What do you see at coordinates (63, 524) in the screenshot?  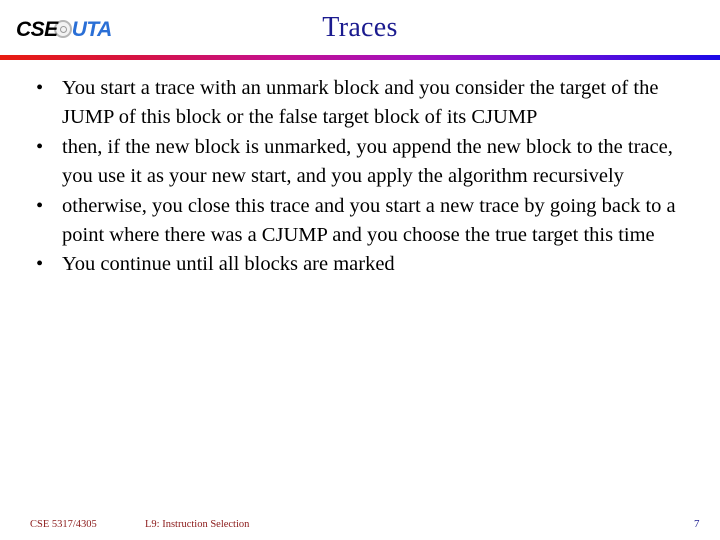 I see `footer-course-label: CSE 5317/4305` at bounding box center [63, 524].